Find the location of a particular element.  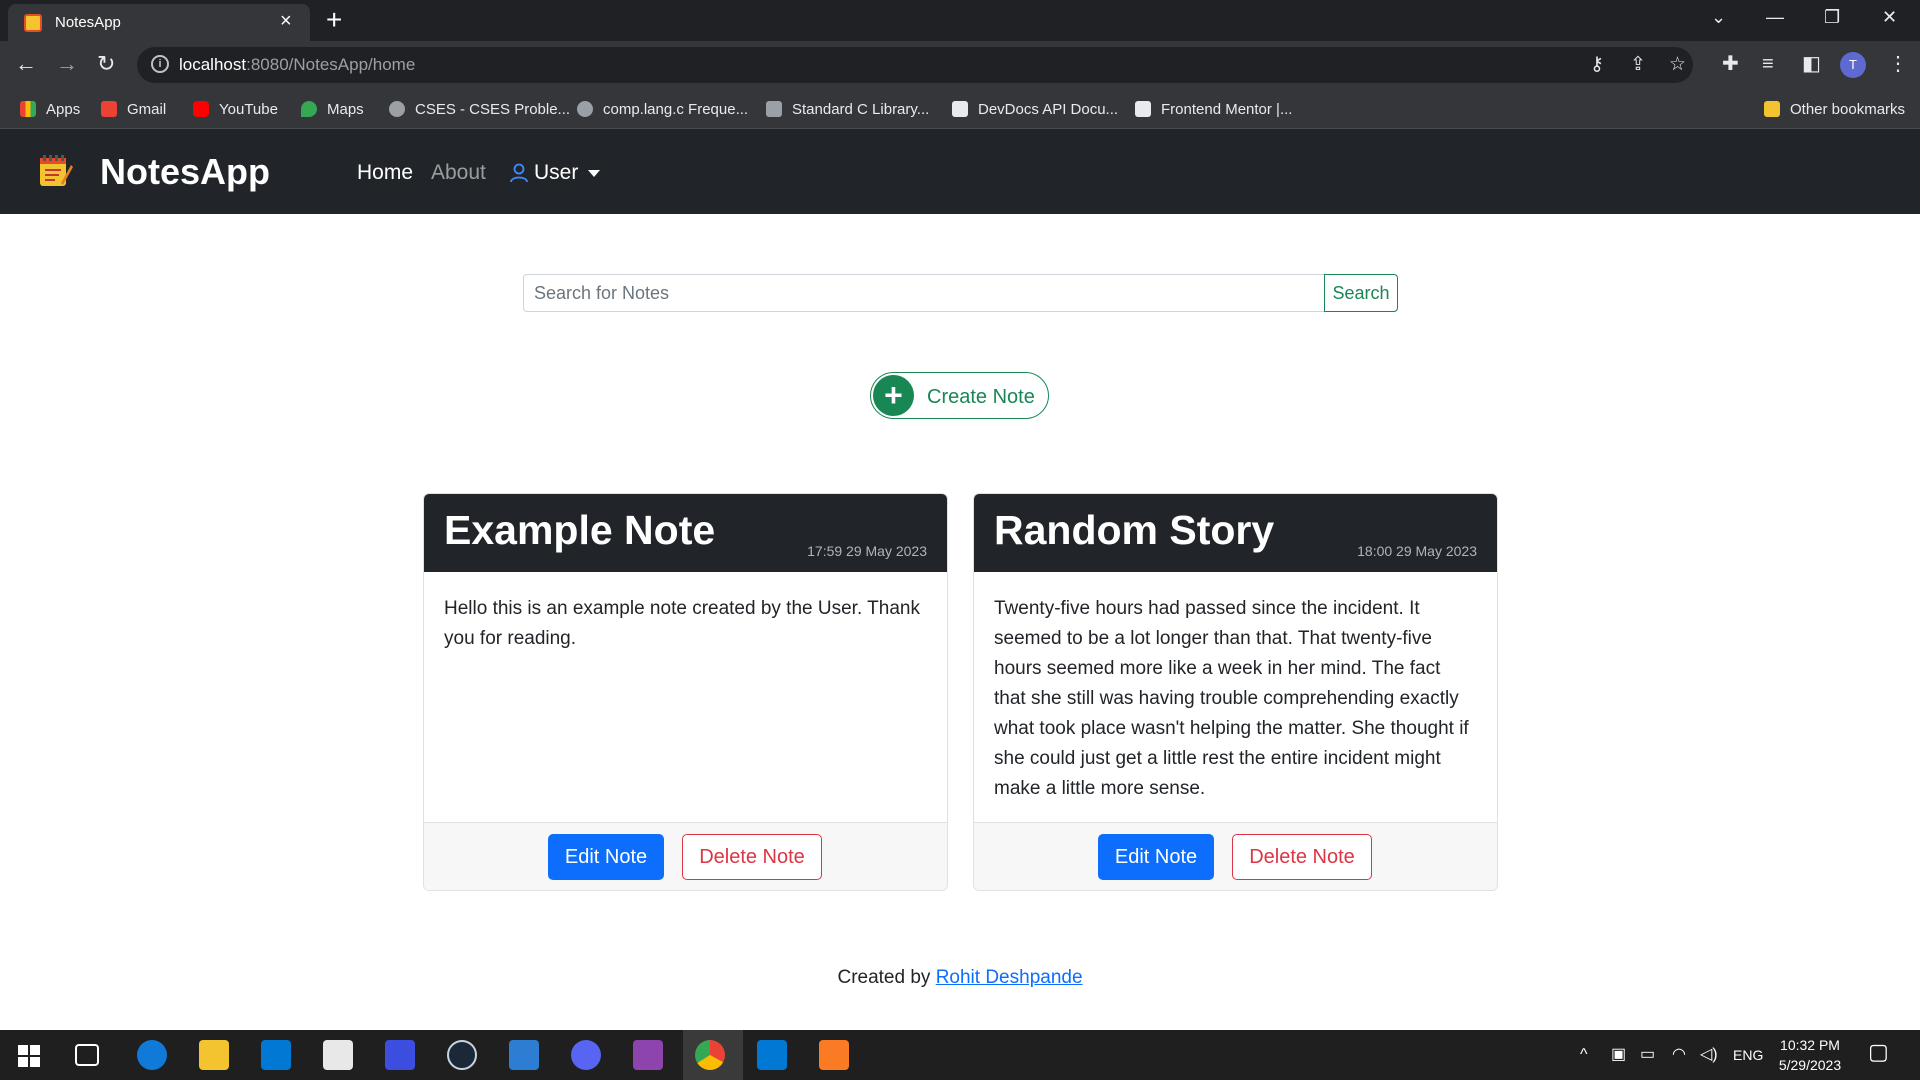

gmail-icon is located at coordinates (109, 109).